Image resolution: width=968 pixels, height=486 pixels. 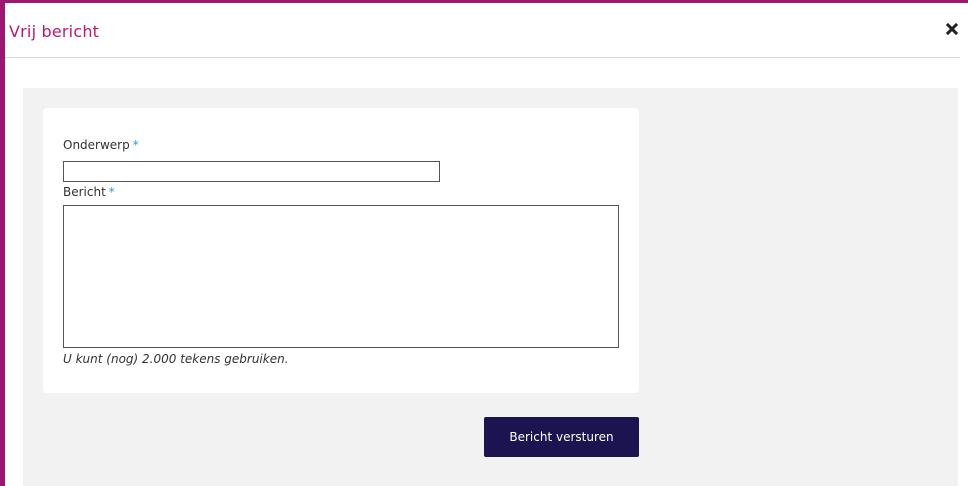 I want to click on subject-input, so click(x=251, y=171).